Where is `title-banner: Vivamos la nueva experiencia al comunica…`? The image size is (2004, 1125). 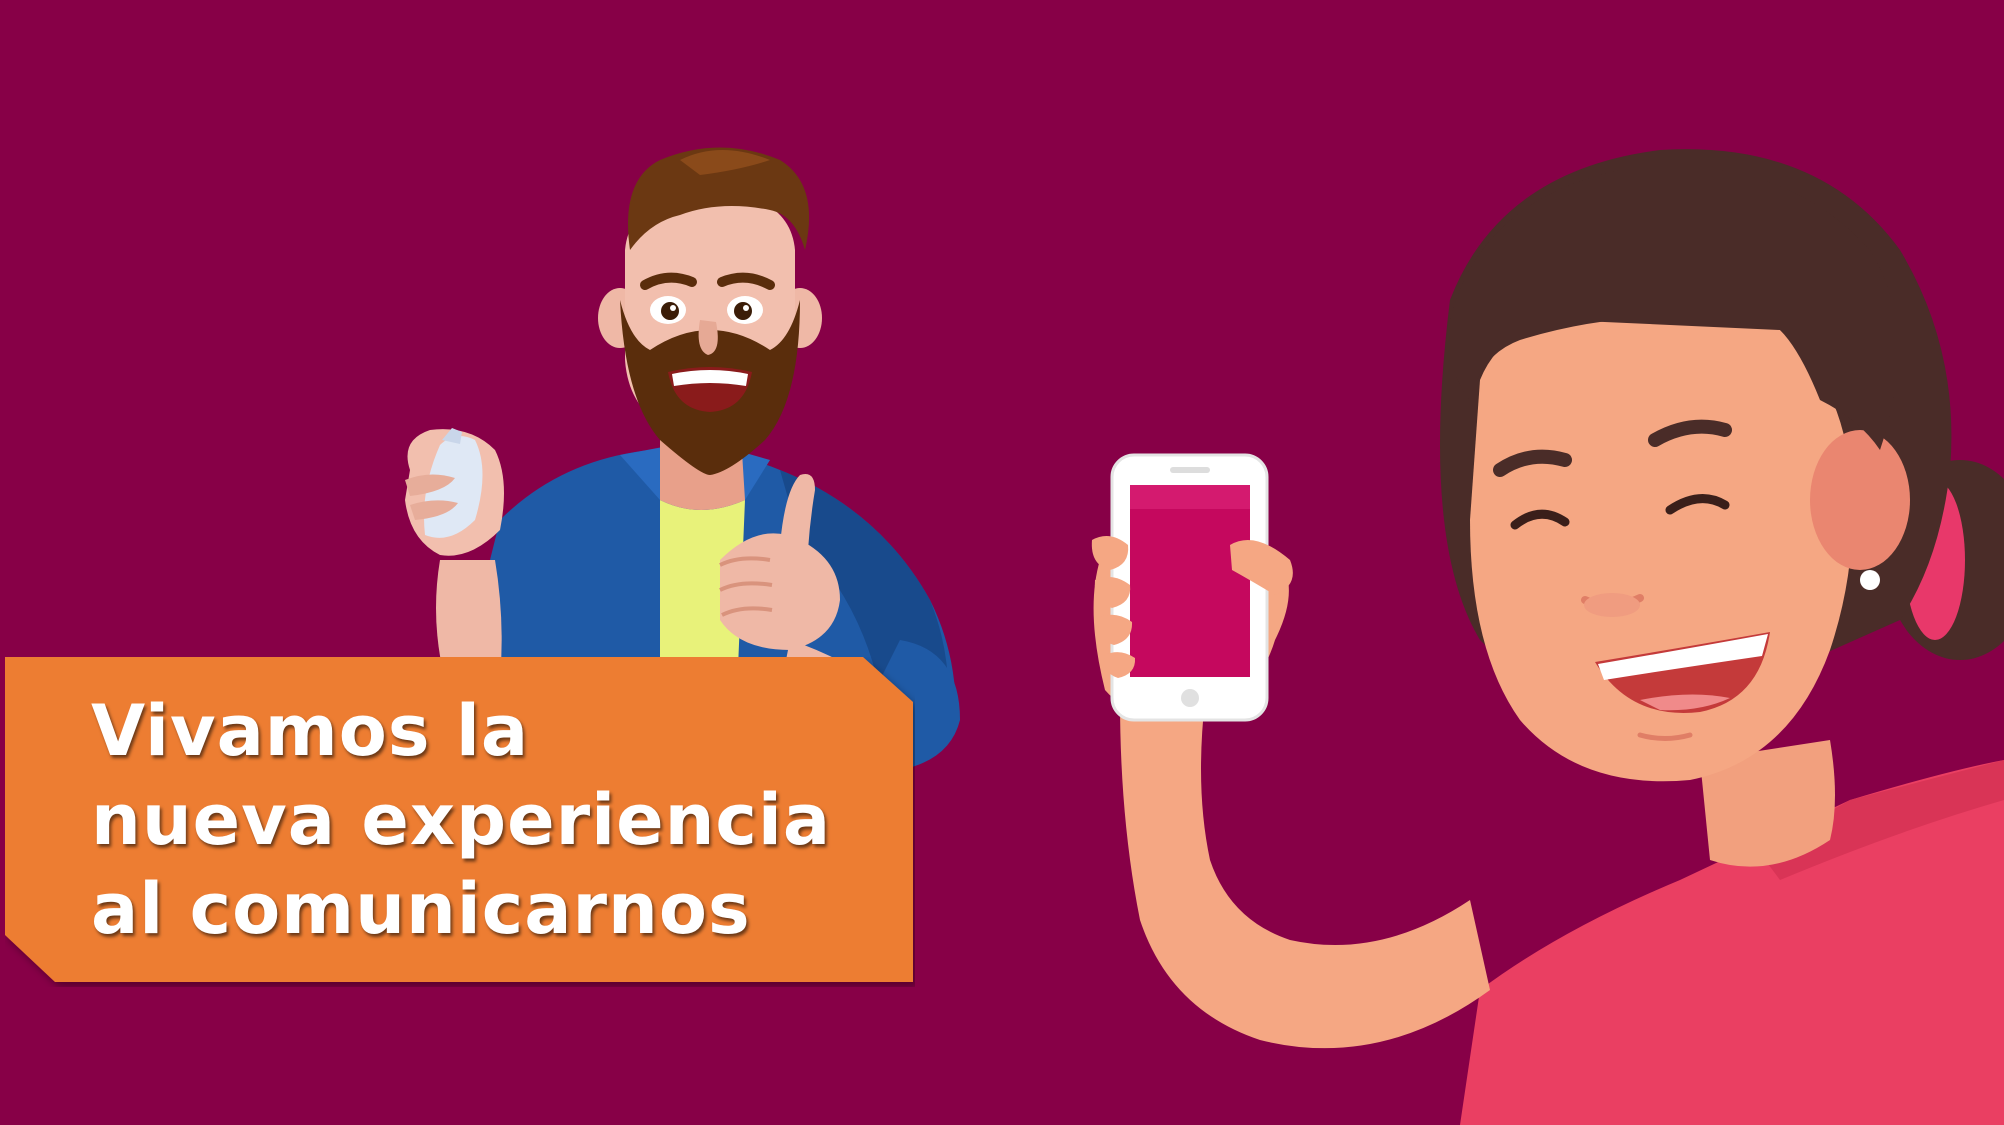 title-banner: Vivamos la nueva experiencia al comunica… is located at coordinates (460, 822).